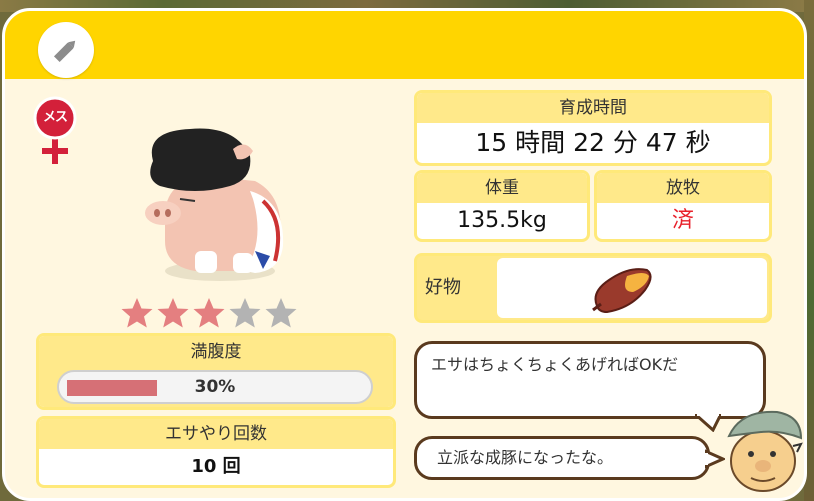 This screenshot has width=814, height=501. I want to click on header-band, so click(404, 45).